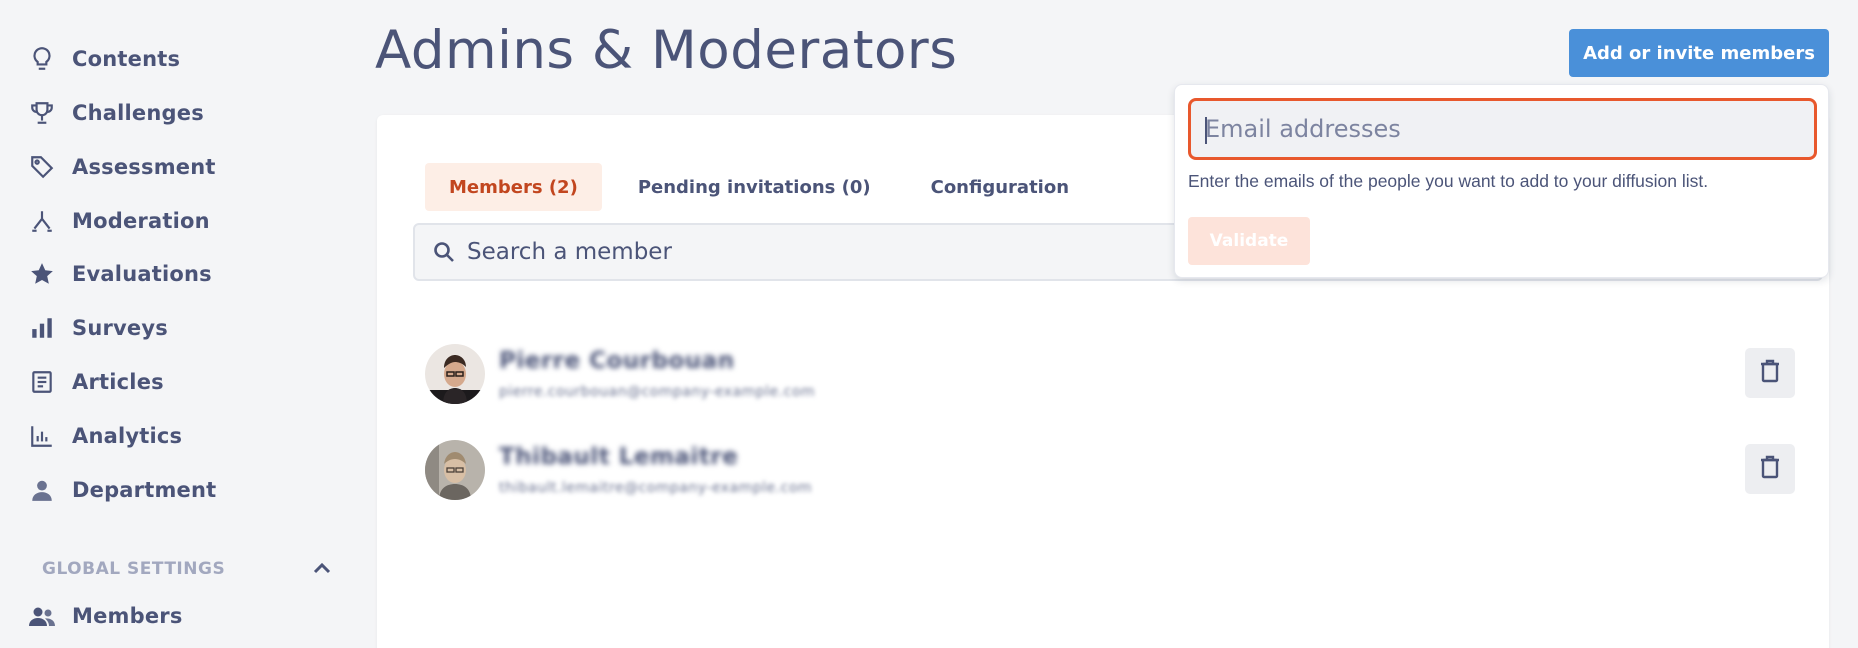 Image resolution: width=1858 pixels, height=648 pixels. I want to click on sidebar-item-label: Contents, so click(126, 59).